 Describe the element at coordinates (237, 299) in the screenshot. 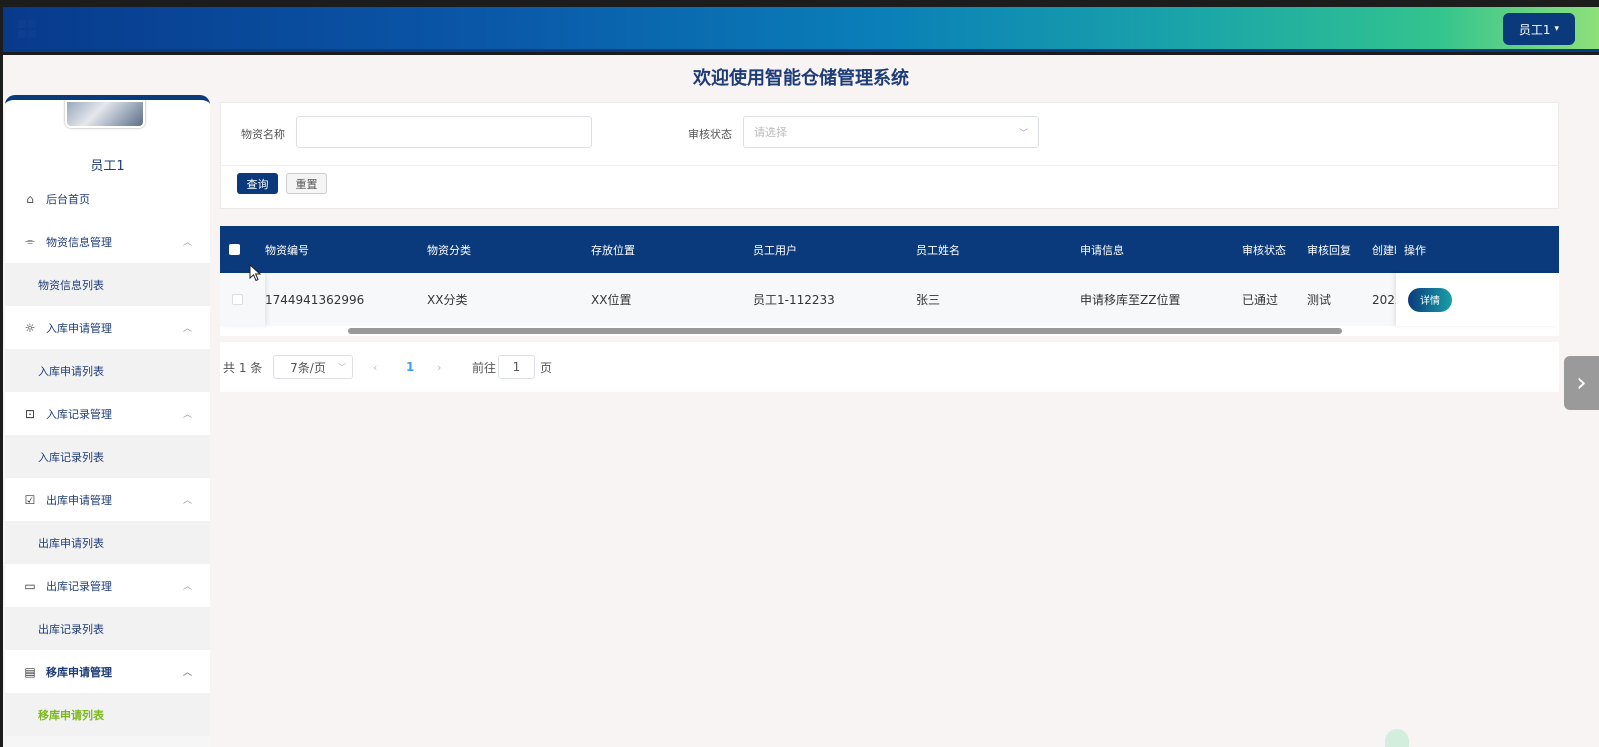

I see `row-checkbox` at that location.